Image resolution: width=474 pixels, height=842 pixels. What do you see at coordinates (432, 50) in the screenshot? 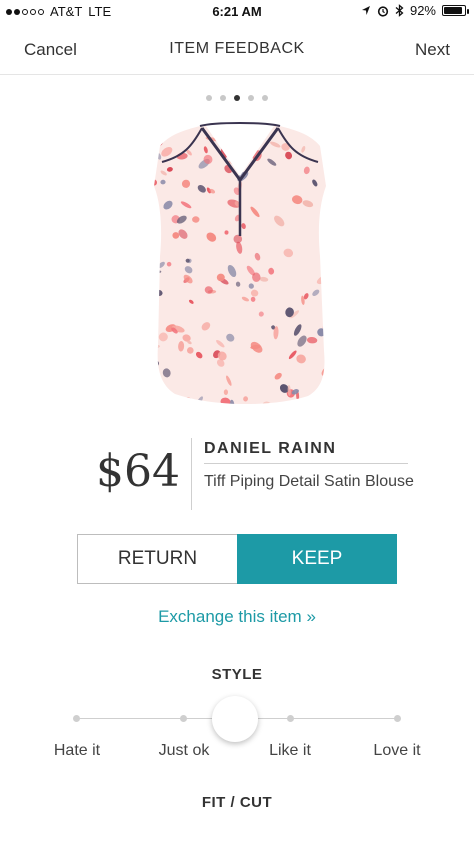
I see `next-button: Next` at bounding box center [432, 50].